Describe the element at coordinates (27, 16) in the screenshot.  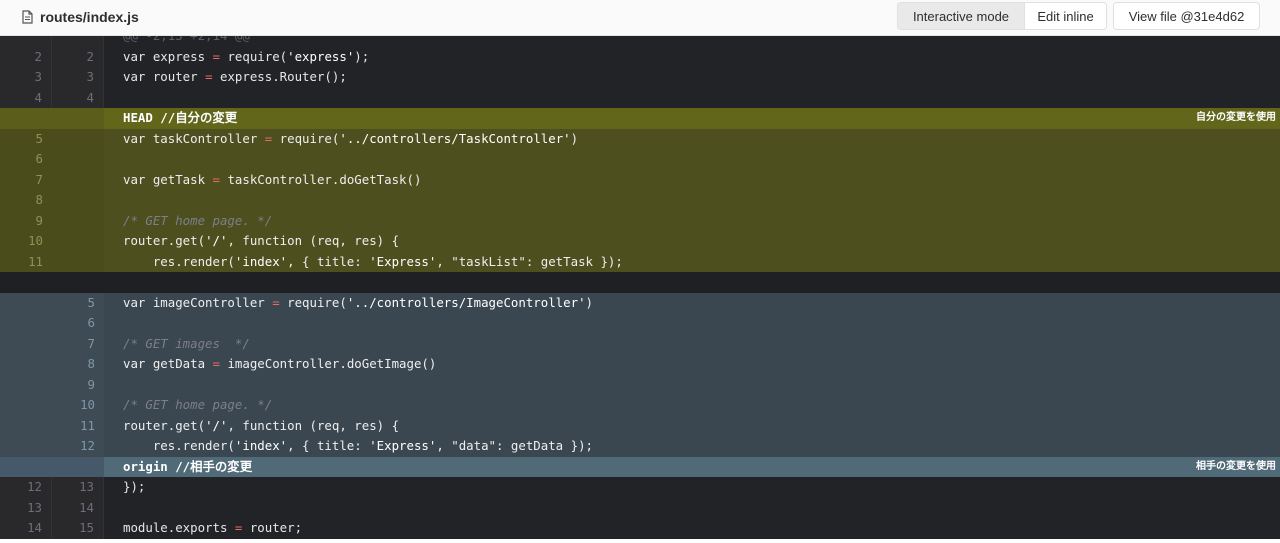
I see `file-icon` at that location.